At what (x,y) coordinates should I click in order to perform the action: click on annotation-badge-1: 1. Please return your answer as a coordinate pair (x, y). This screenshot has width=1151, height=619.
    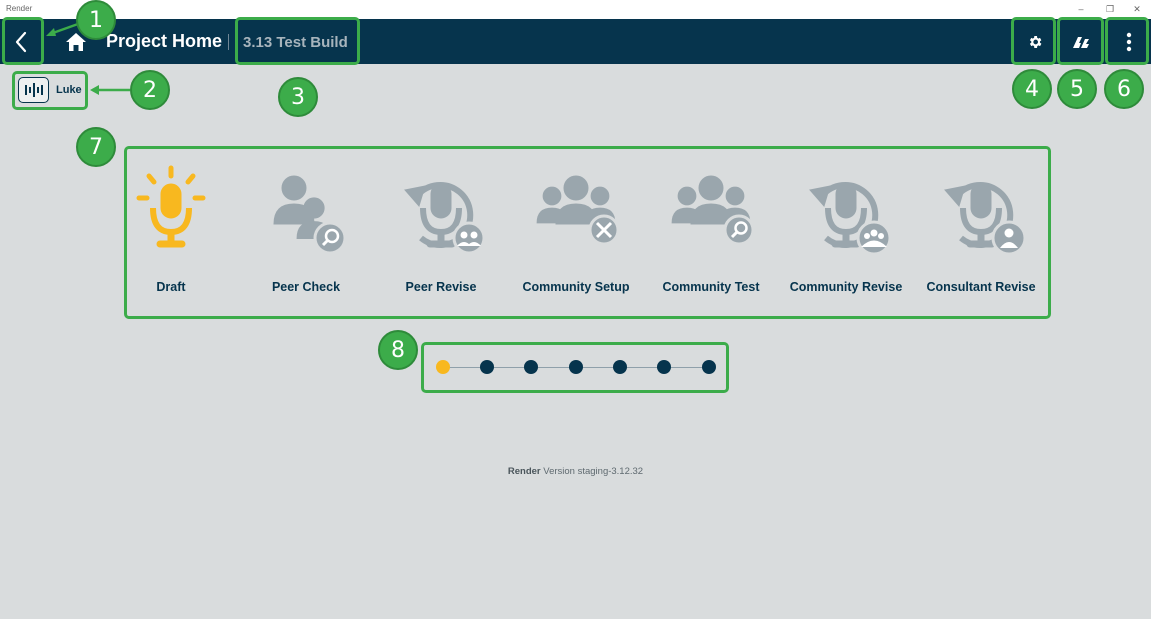
    Looking at the image, I should click on (96, 20).